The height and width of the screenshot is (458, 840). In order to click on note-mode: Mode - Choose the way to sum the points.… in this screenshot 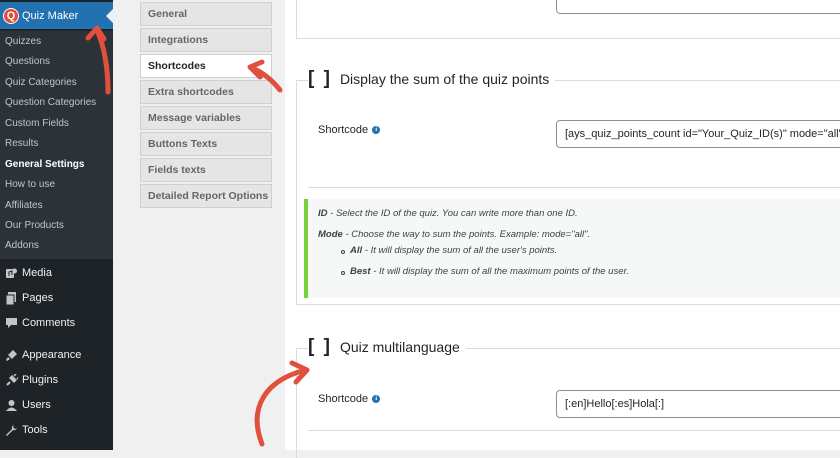, I will do `click(454, 234)`.